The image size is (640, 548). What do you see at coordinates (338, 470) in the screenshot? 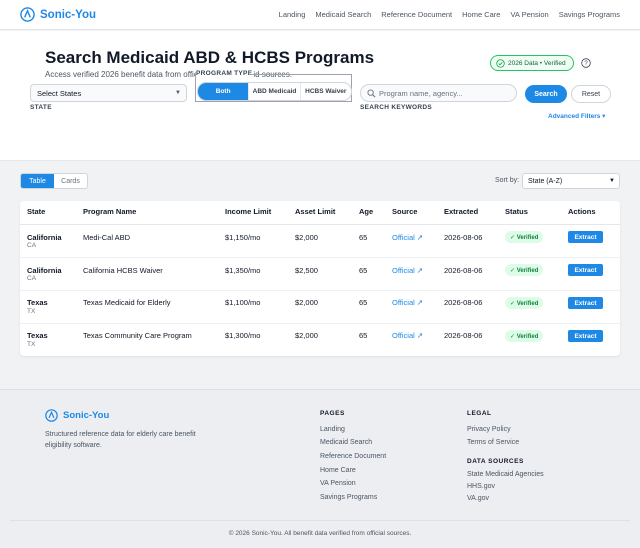
I see `footer-link-home-care: Home Care` at bounding box center [338, 470].